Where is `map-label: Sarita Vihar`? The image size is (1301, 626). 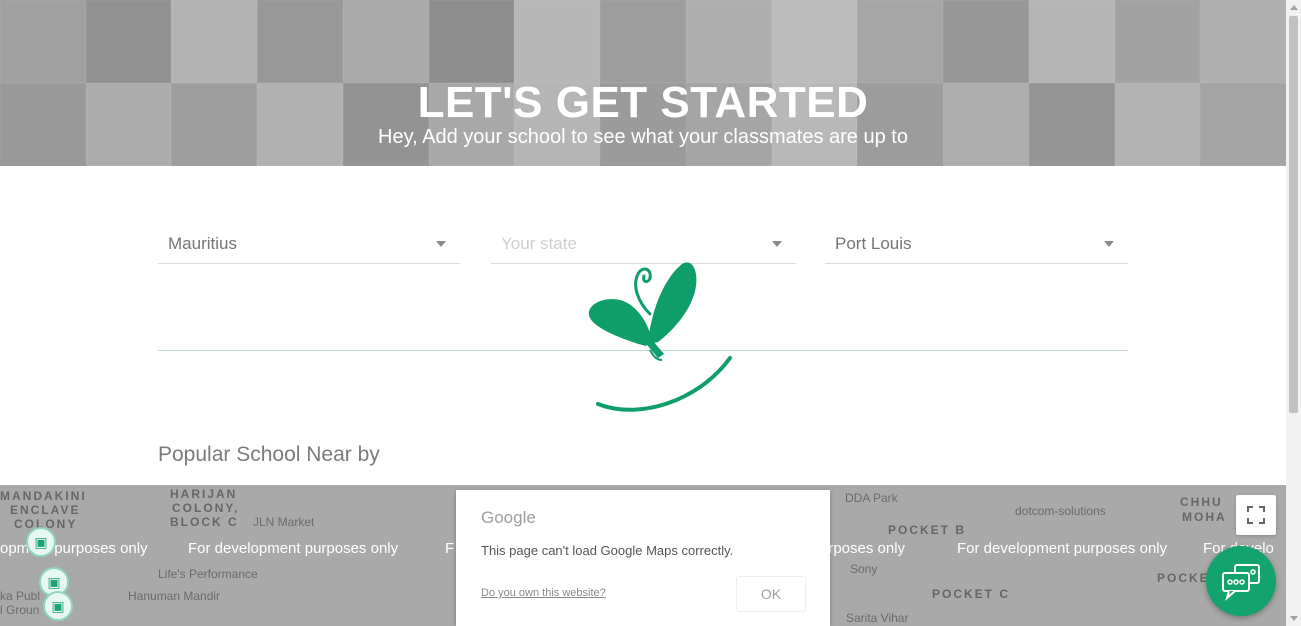
map-label: Sarita Vihar is located at coordinates (877, 618).